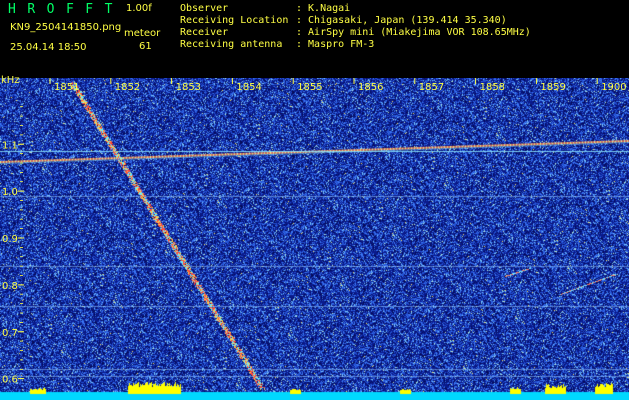 This screenshot has height=400, width=629. Describe the element at coordinates (401, 20) in the screenshot. I see `location-value: : Chigasaki, Japan (139.414 35.340)` at that location.